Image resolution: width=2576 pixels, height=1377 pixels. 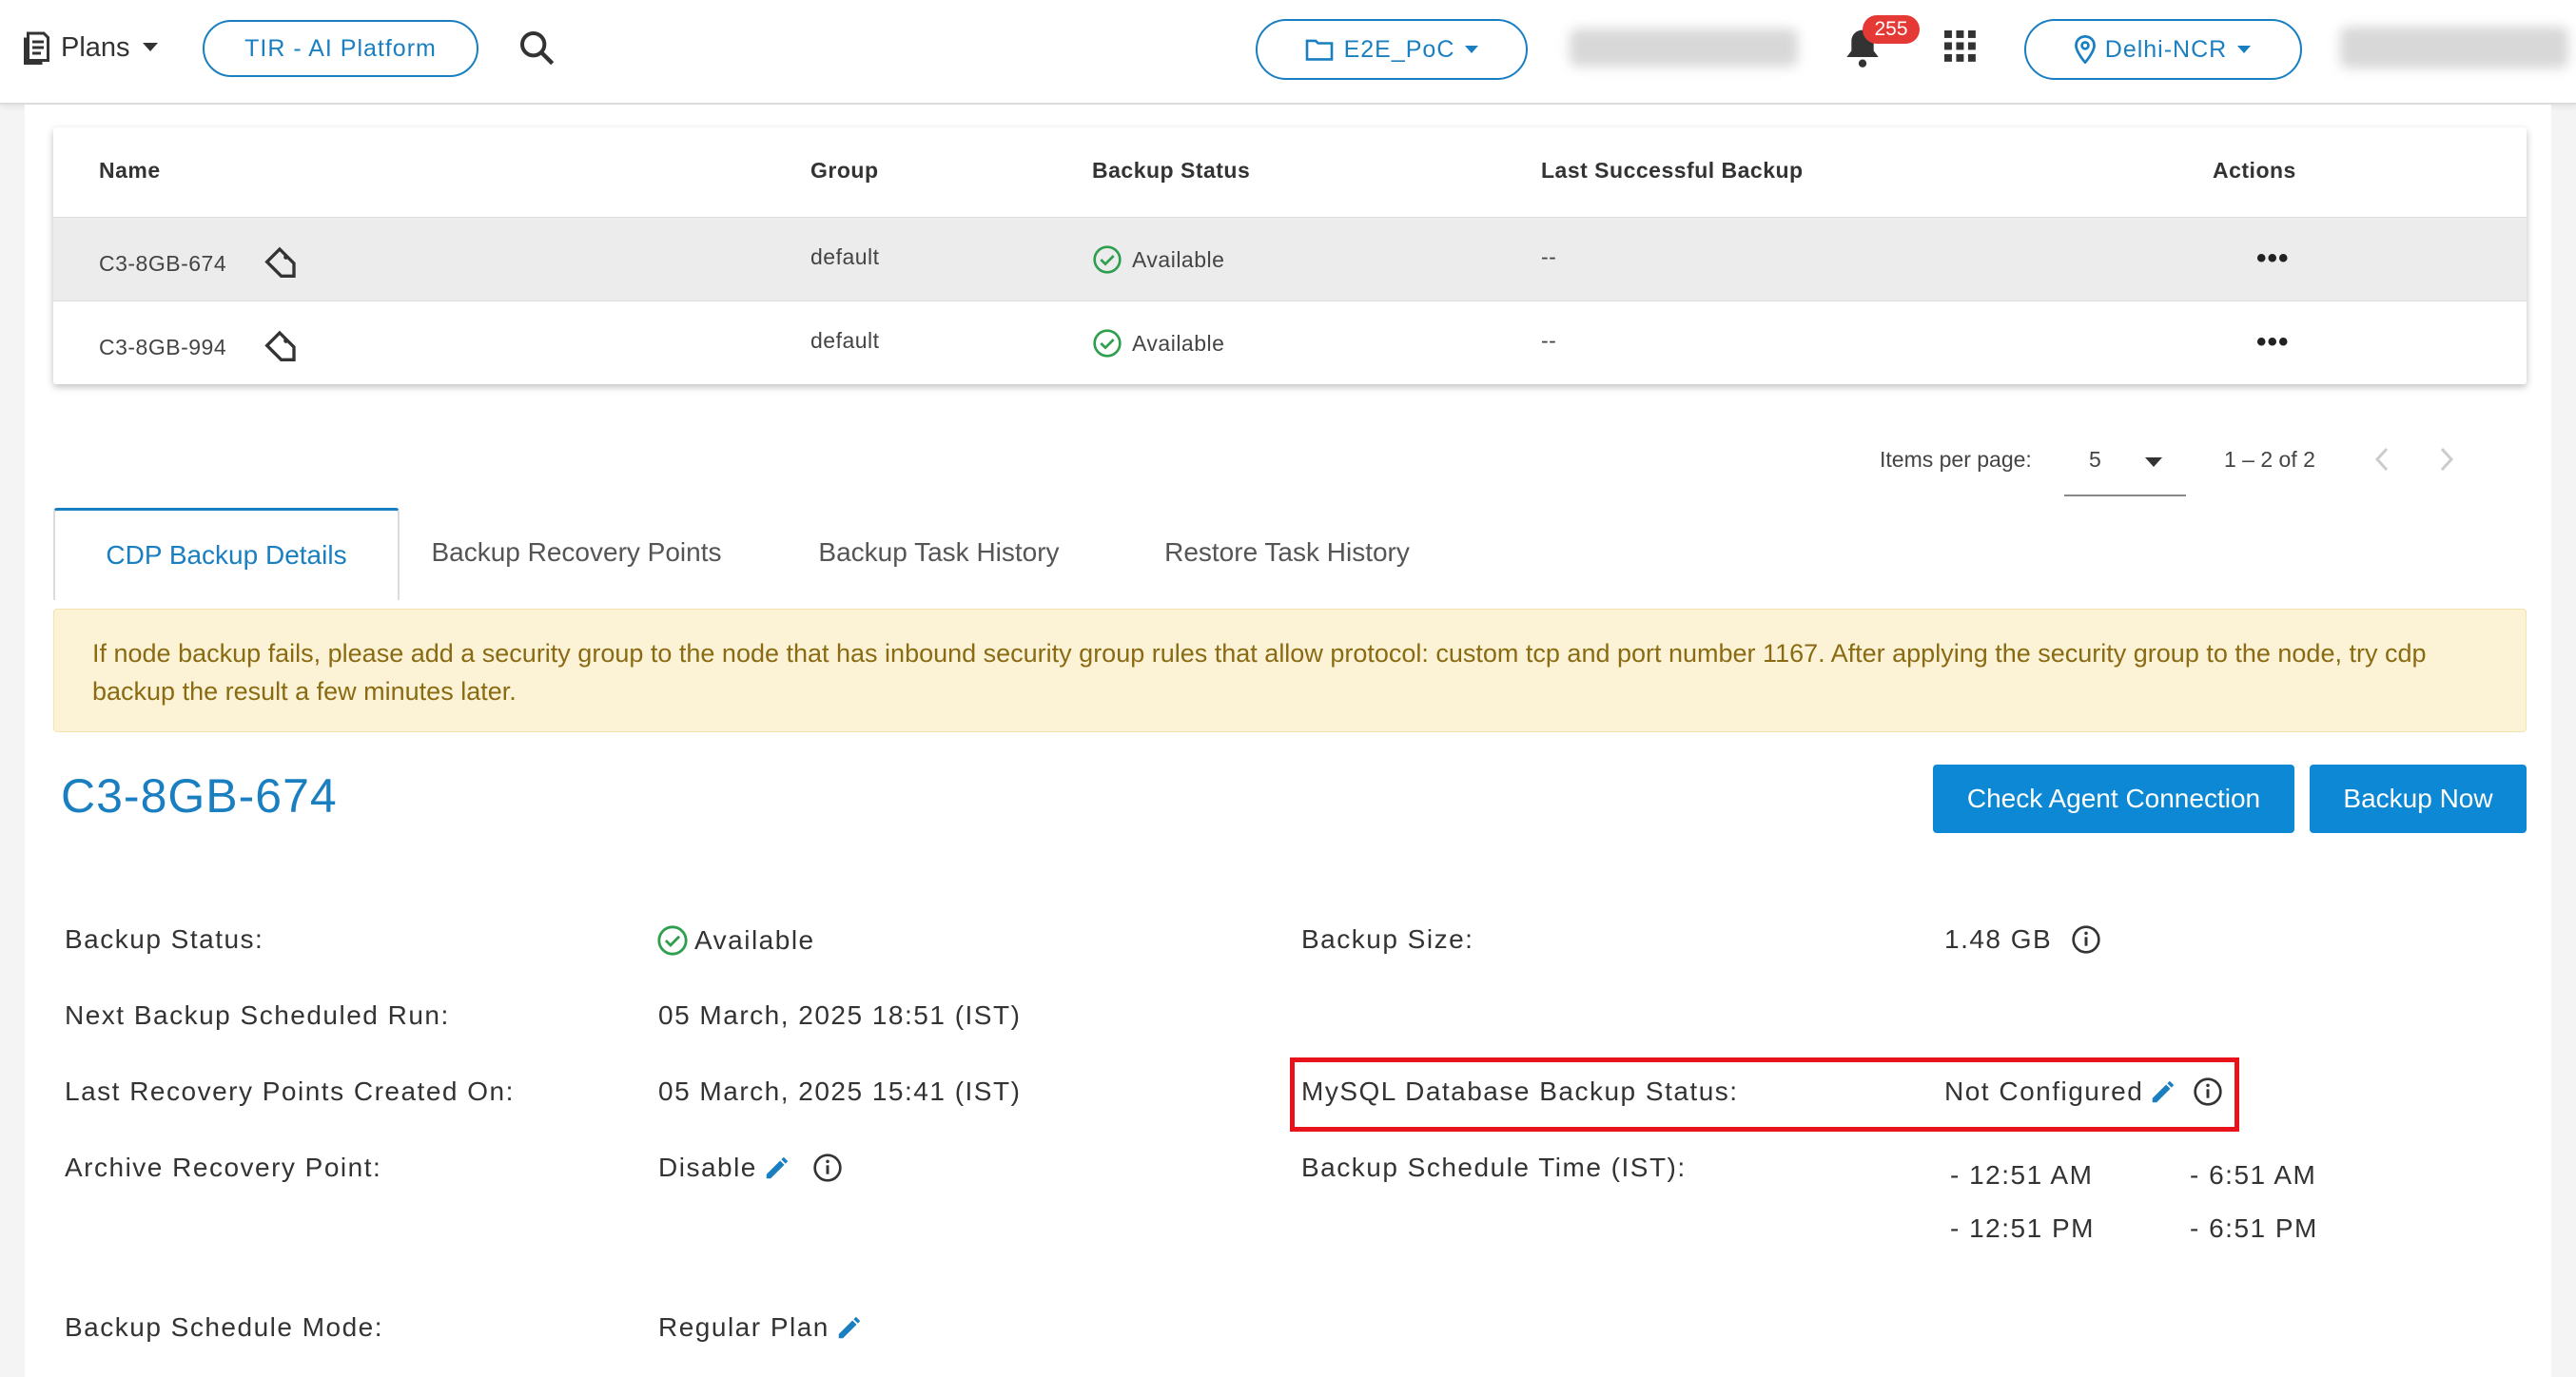 I want to click on items-per-page-label: Items per page:, so click(x=1956, y=459).